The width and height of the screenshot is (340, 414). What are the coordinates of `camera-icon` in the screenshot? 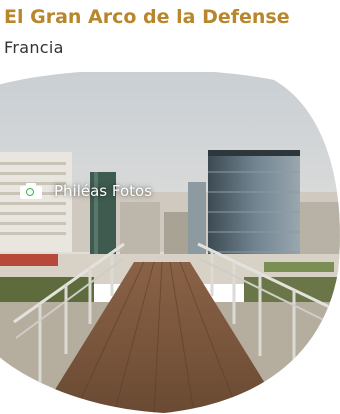 It's located at (31, 191).